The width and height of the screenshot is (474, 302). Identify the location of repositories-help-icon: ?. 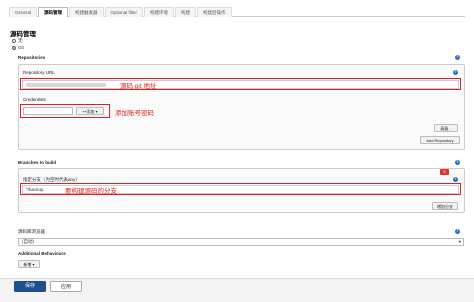
(457, 57).